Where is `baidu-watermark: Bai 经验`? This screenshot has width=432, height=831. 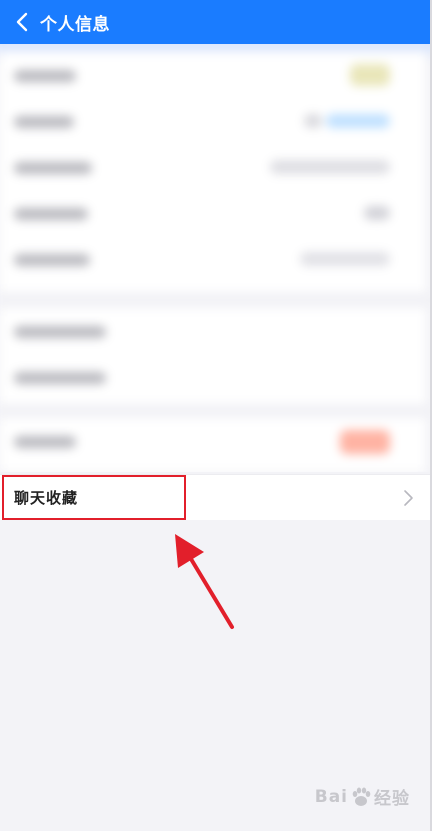
baidu-watermark: Bai 经验 is located at coordinates (362, 797).